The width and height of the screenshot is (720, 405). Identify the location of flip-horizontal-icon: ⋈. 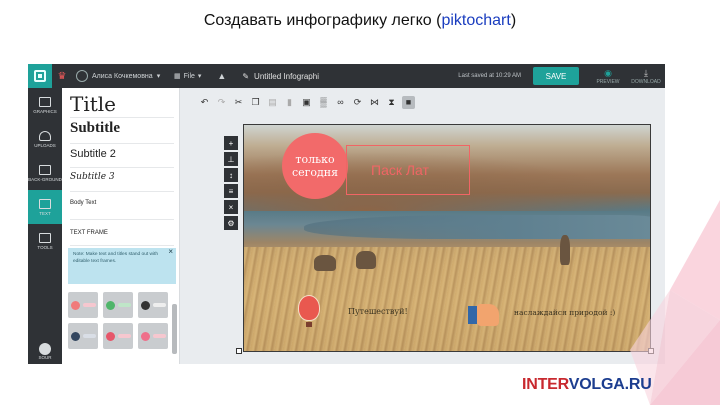
(374, 102).